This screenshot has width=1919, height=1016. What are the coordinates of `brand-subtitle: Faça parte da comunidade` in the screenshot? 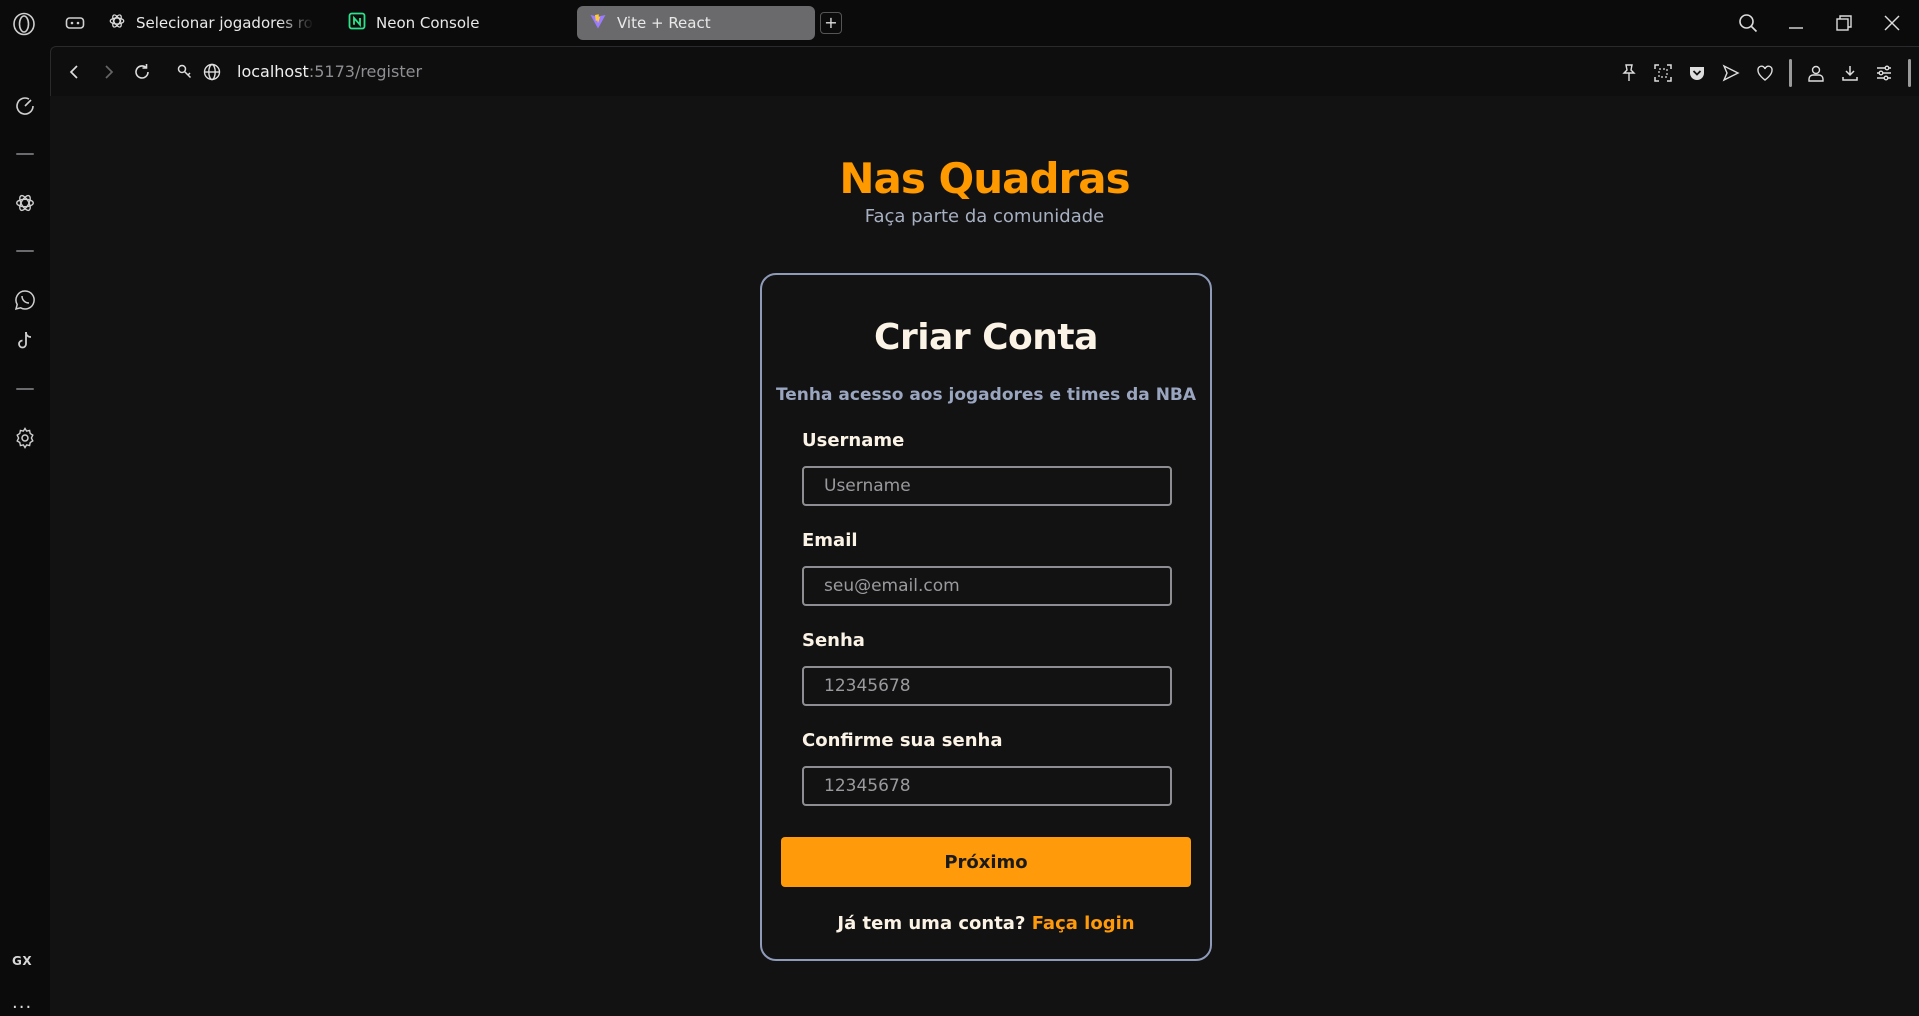 It's located at (984, 216).